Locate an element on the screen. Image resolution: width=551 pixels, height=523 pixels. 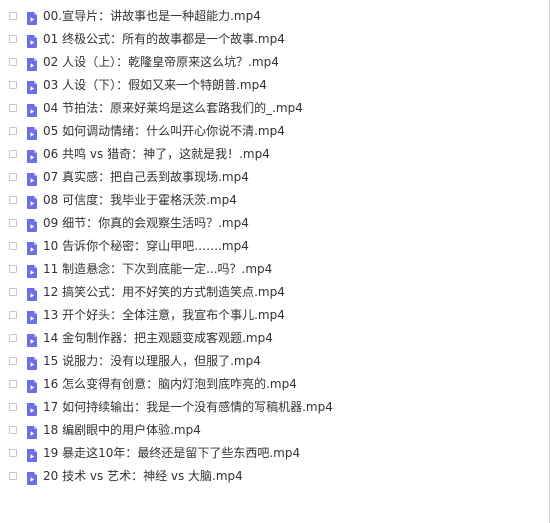
file-row: 01 终极公式：所有的故事都是一个故事.mp4 is located at coordinates (274, 39).